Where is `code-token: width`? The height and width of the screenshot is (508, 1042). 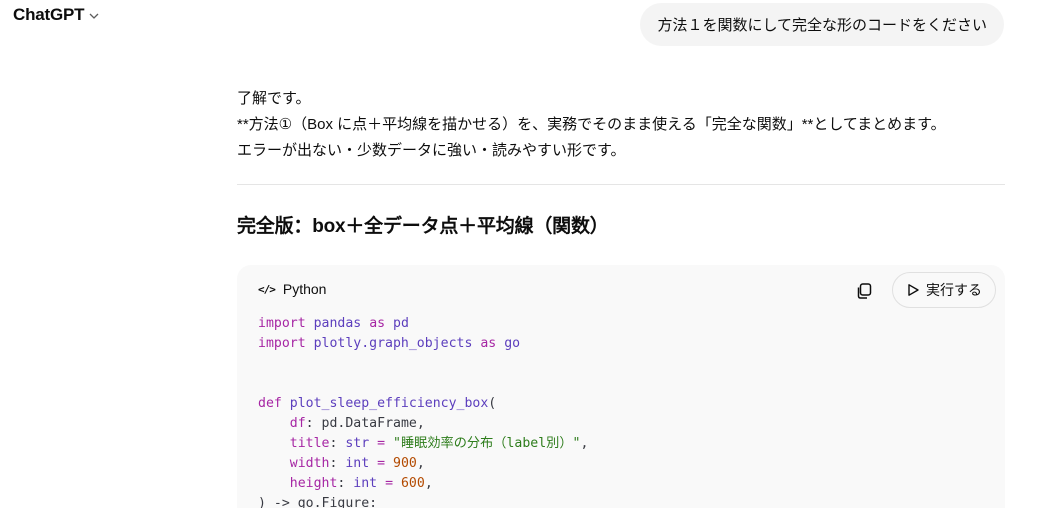 code-token: width is located at coordinates (309, 463).